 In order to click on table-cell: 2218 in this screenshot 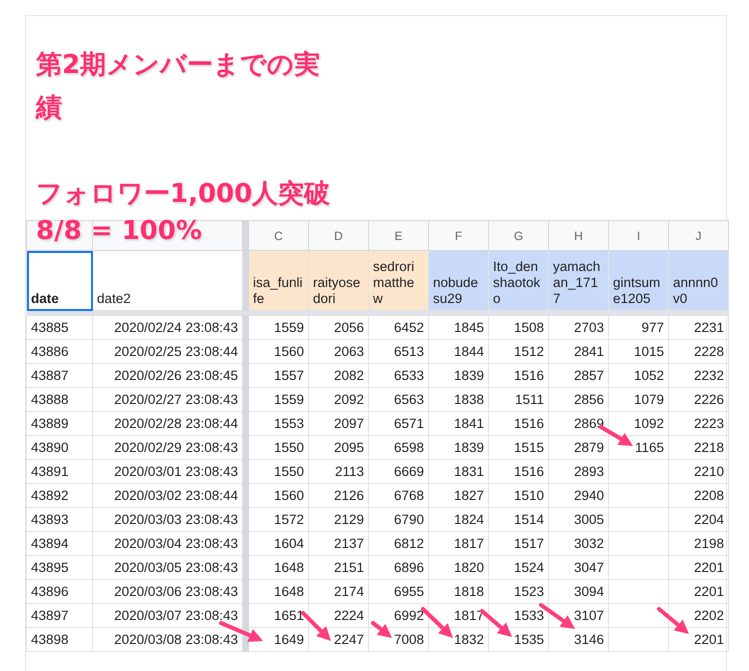, I will do `click(709, 447)`.